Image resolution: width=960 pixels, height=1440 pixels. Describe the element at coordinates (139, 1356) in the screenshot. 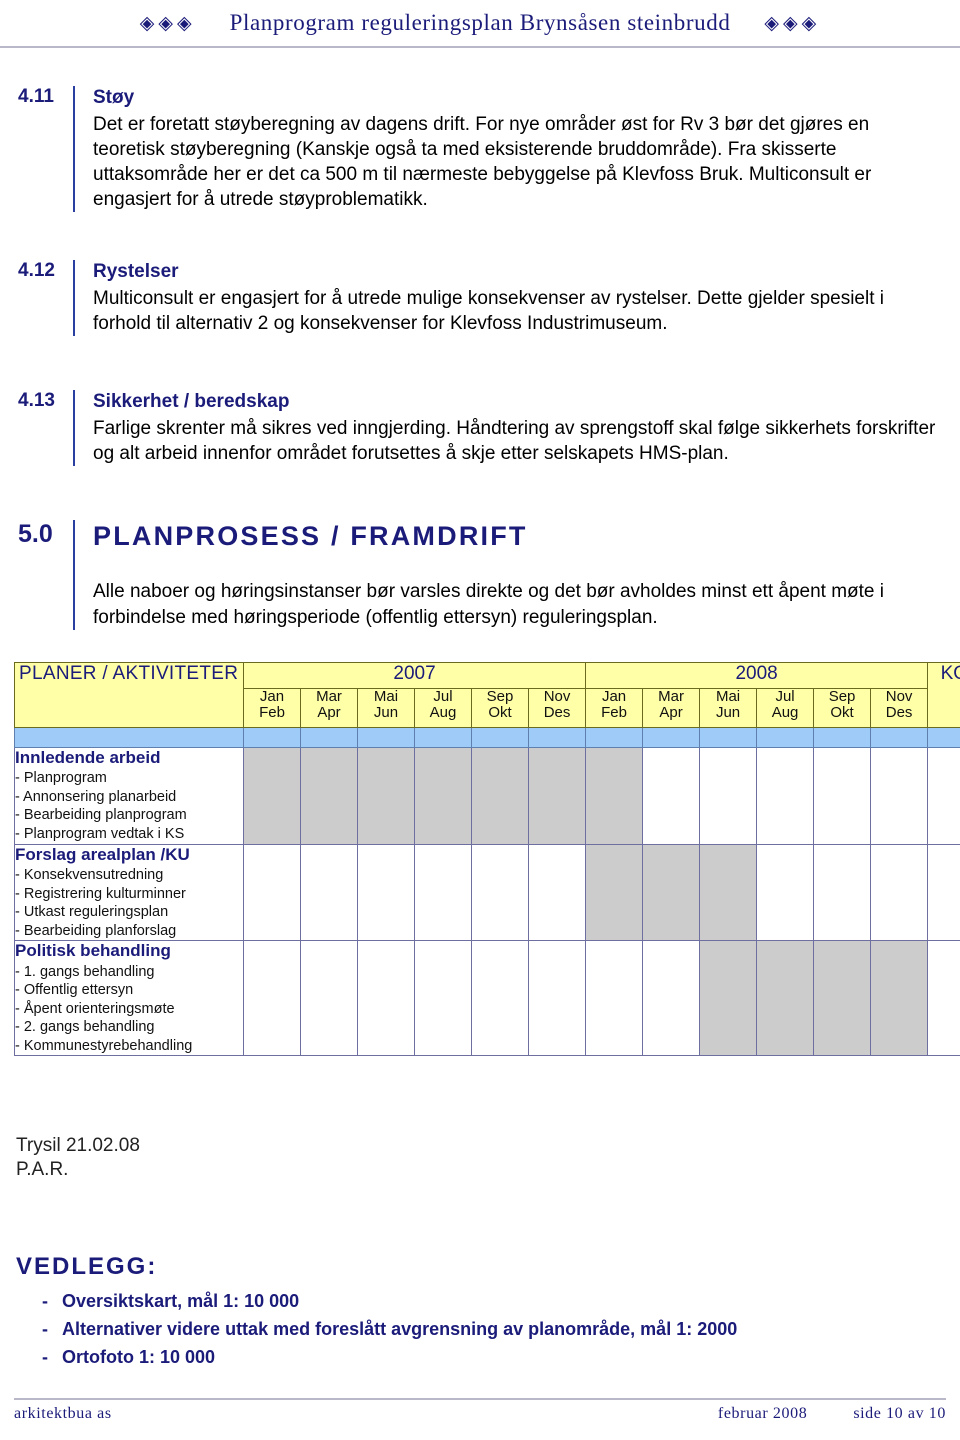

I see `vedlegg-item-text: Ortofoto 1: 10 000` at that location.